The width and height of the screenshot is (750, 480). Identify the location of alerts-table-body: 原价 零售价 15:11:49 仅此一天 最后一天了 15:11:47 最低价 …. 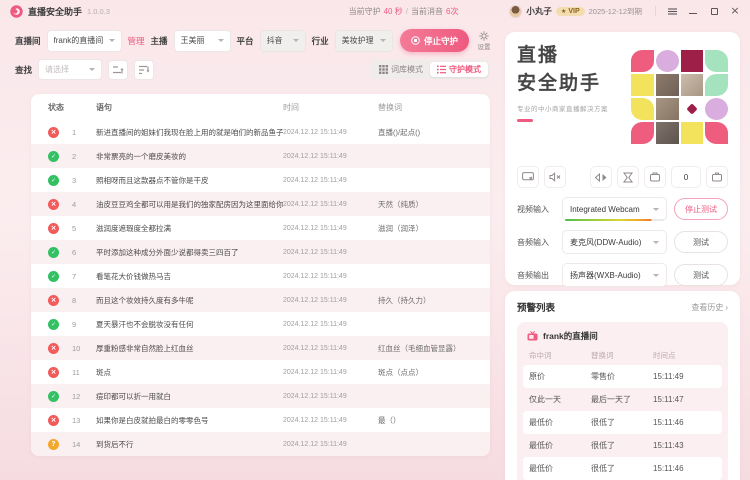
(622, 422).